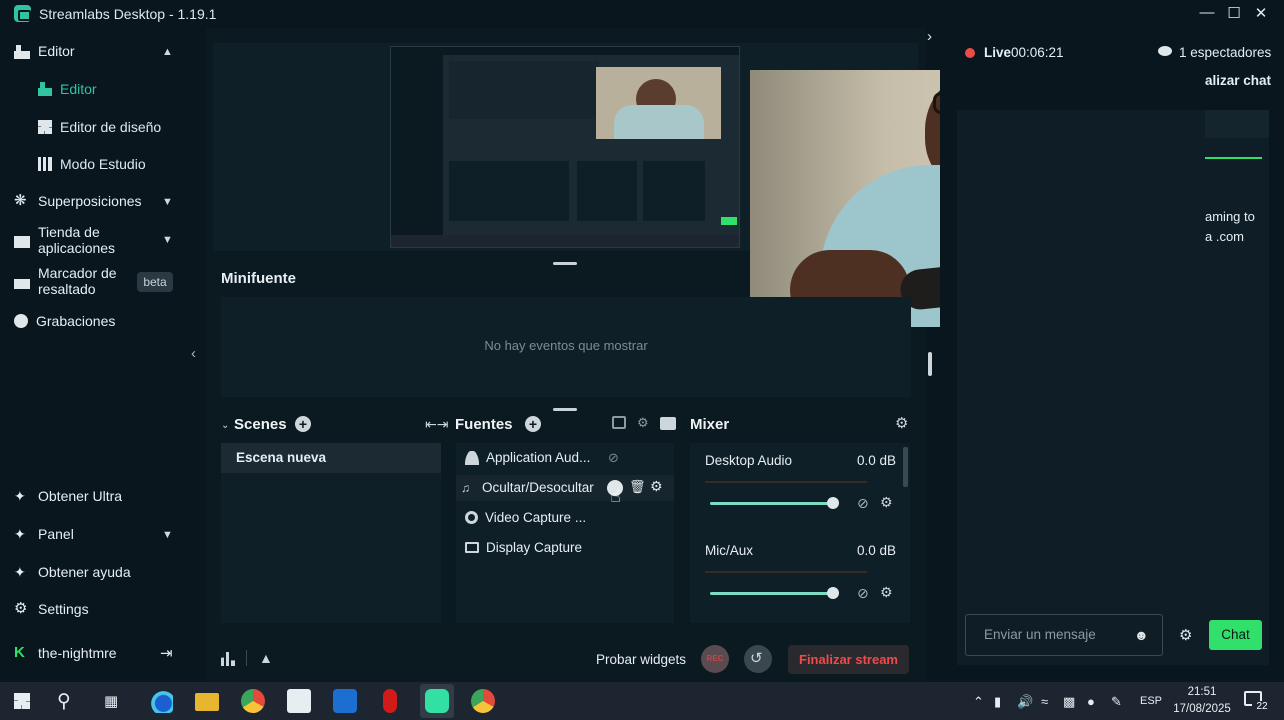  What do you see at coordinates (303, 424) in the screenshot?
I see `add-scene-icon: +` at bounding box center [303, 424].